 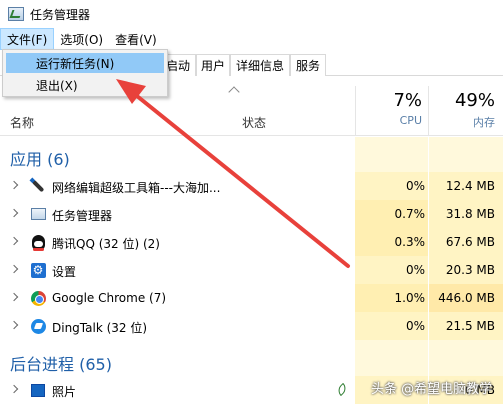 I want to click on menu-options: 选项(O), so click(x=81, y=39).